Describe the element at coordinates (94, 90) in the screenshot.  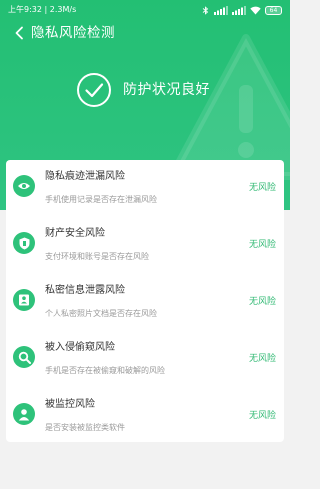
I see `check-circle-icon` at that location.